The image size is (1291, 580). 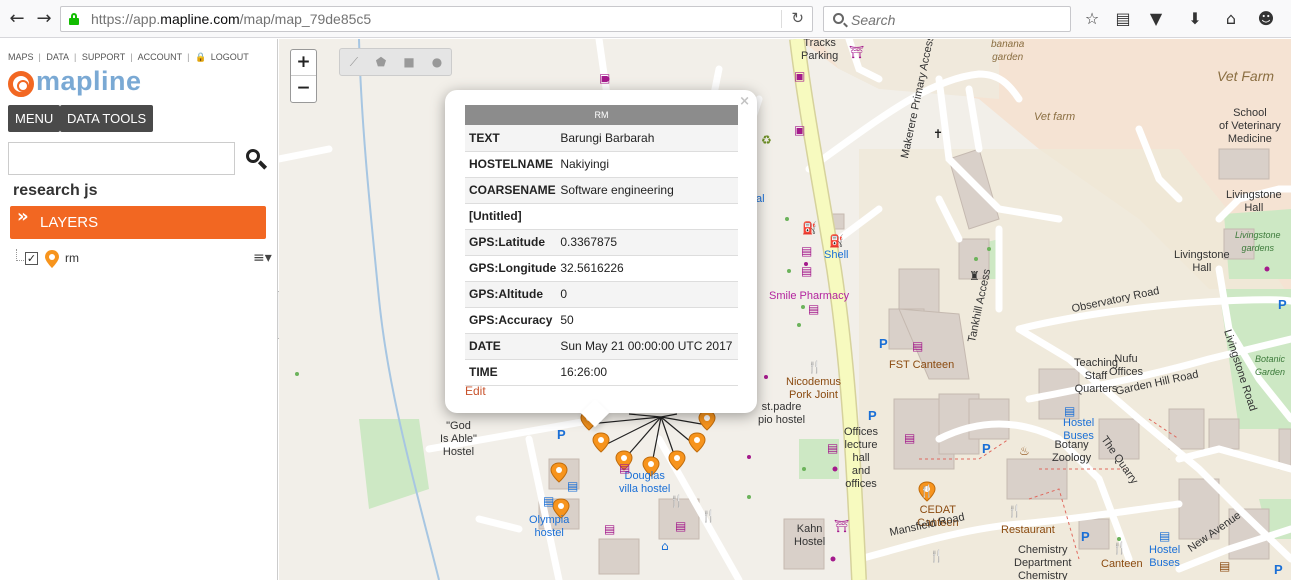 What do you see at coordinates (303, 63) in the screenshot?
I see `zoom-in-button: +` at bounding box center [303, 63].